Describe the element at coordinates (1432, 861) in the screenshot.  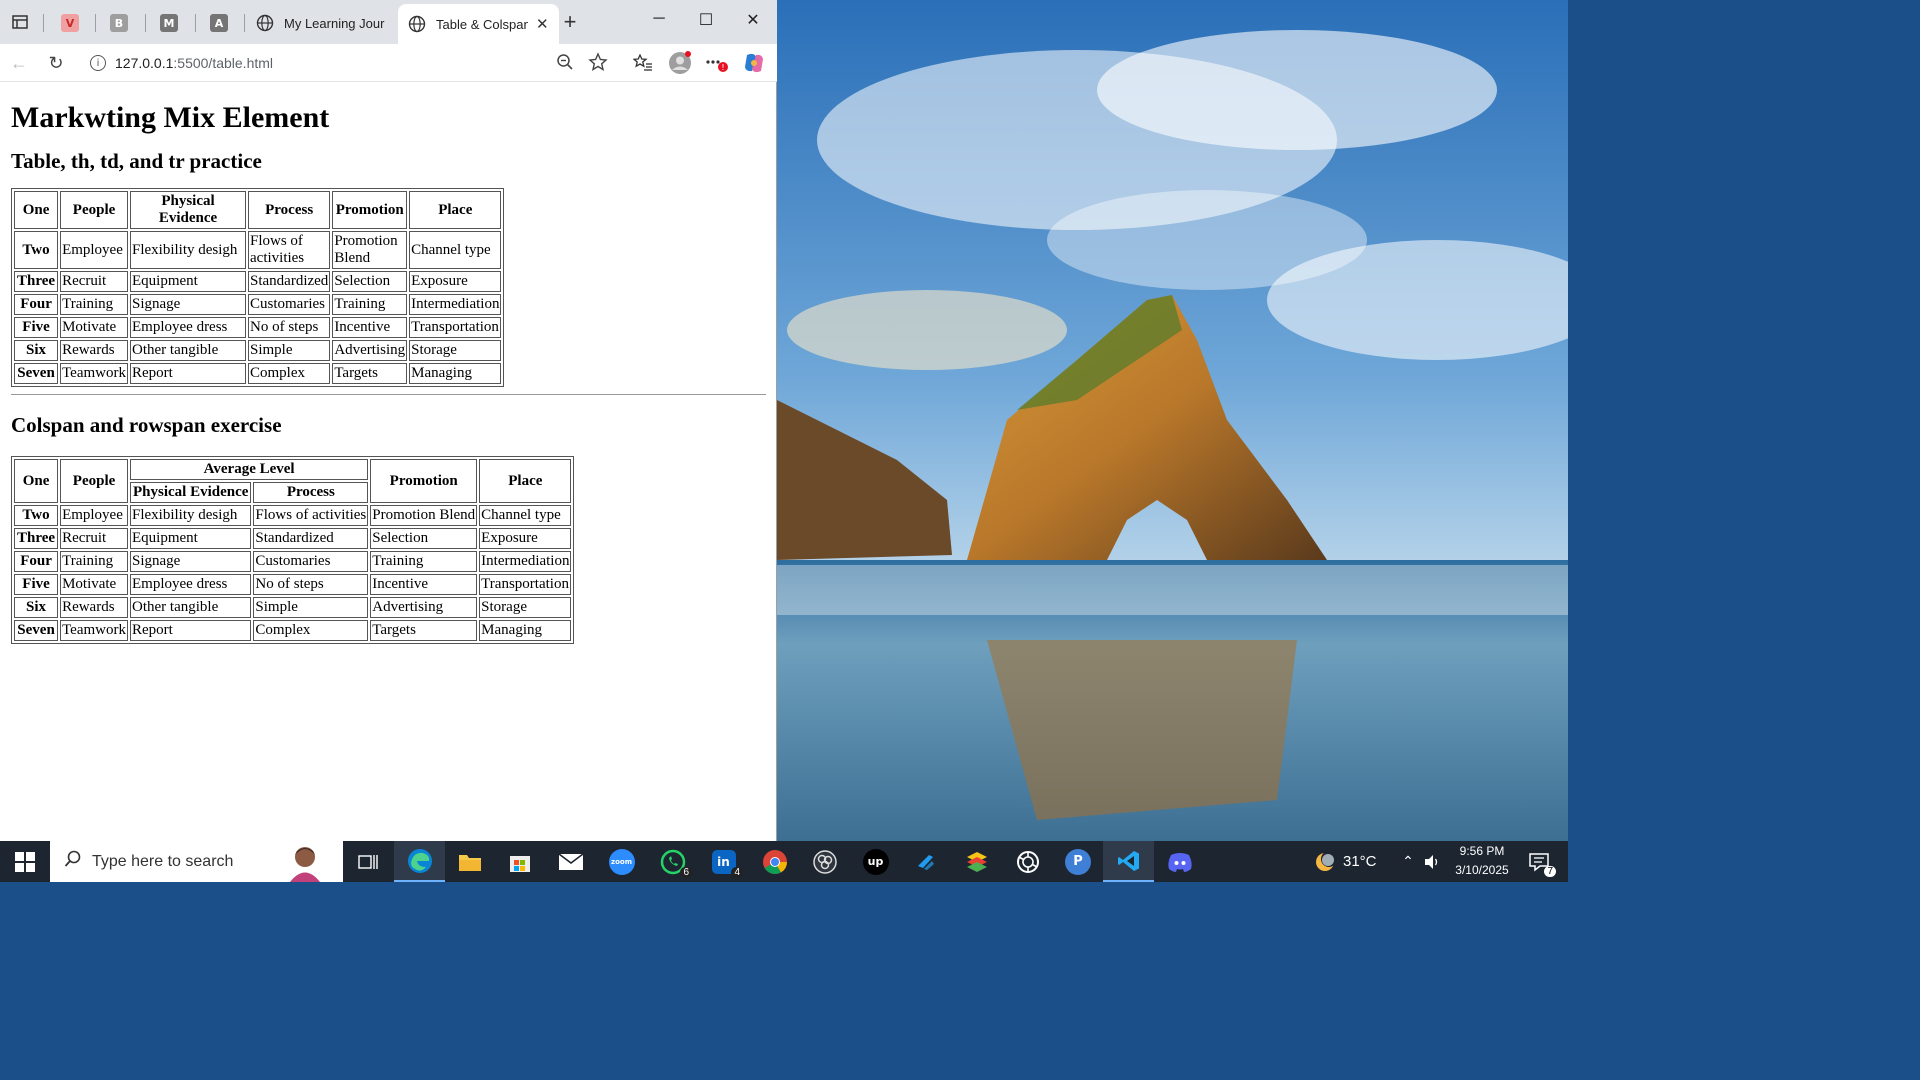
I see `volume-icon` at that location.